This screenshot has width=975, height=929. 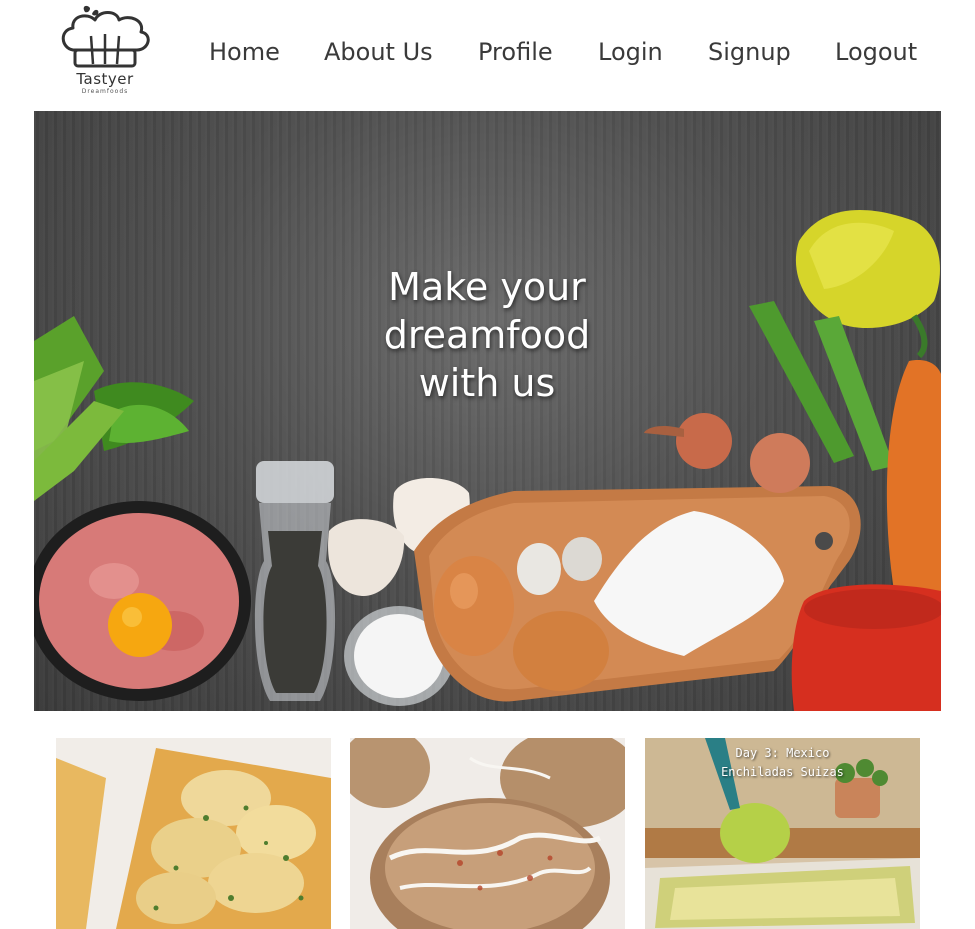 I want to click on enchiladas-caption: Day 3: Mexico Enchiladas Suizas, so click(x=782, y=763).